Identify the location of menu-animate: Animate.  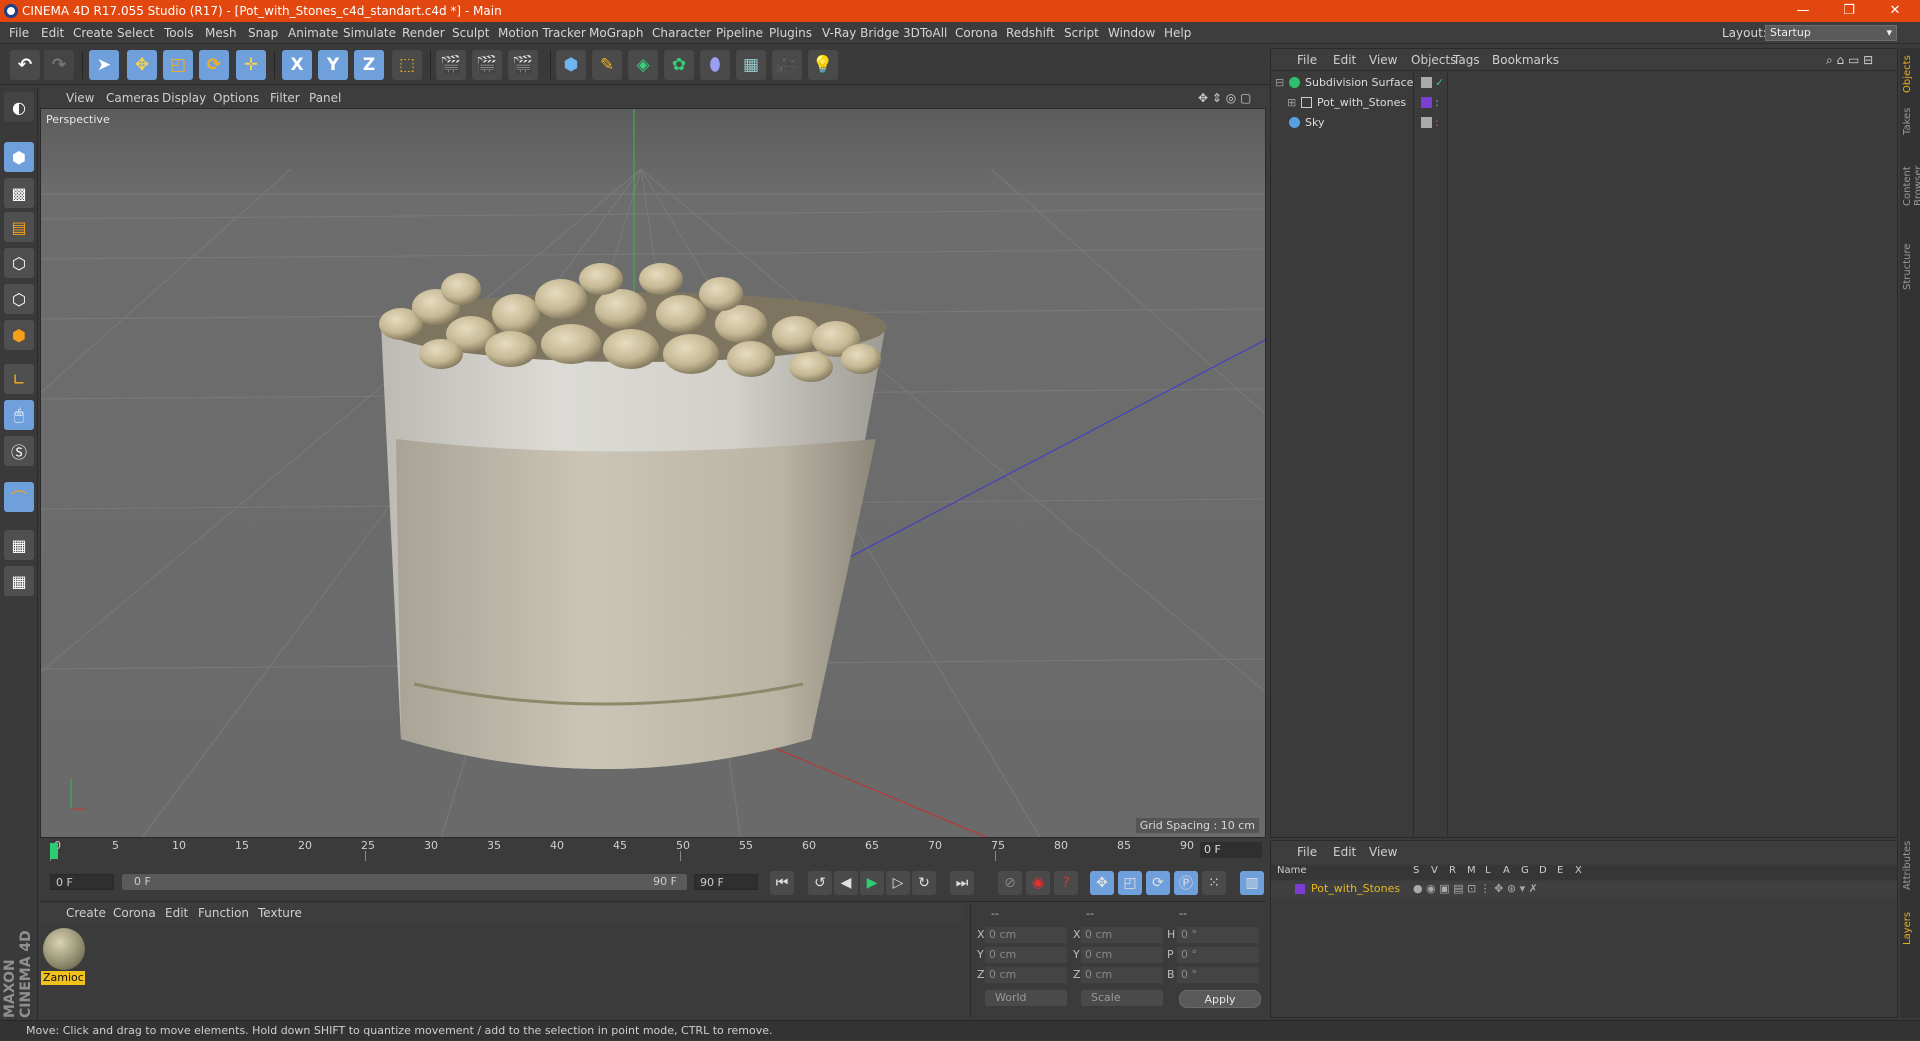
(313, 33).